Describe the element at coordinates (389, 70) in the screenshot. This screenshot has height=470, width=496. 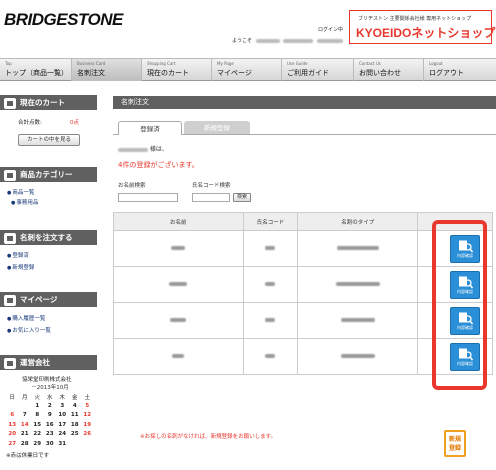
I see `nav-contact: Contact Us お問い合わせ` at that location.